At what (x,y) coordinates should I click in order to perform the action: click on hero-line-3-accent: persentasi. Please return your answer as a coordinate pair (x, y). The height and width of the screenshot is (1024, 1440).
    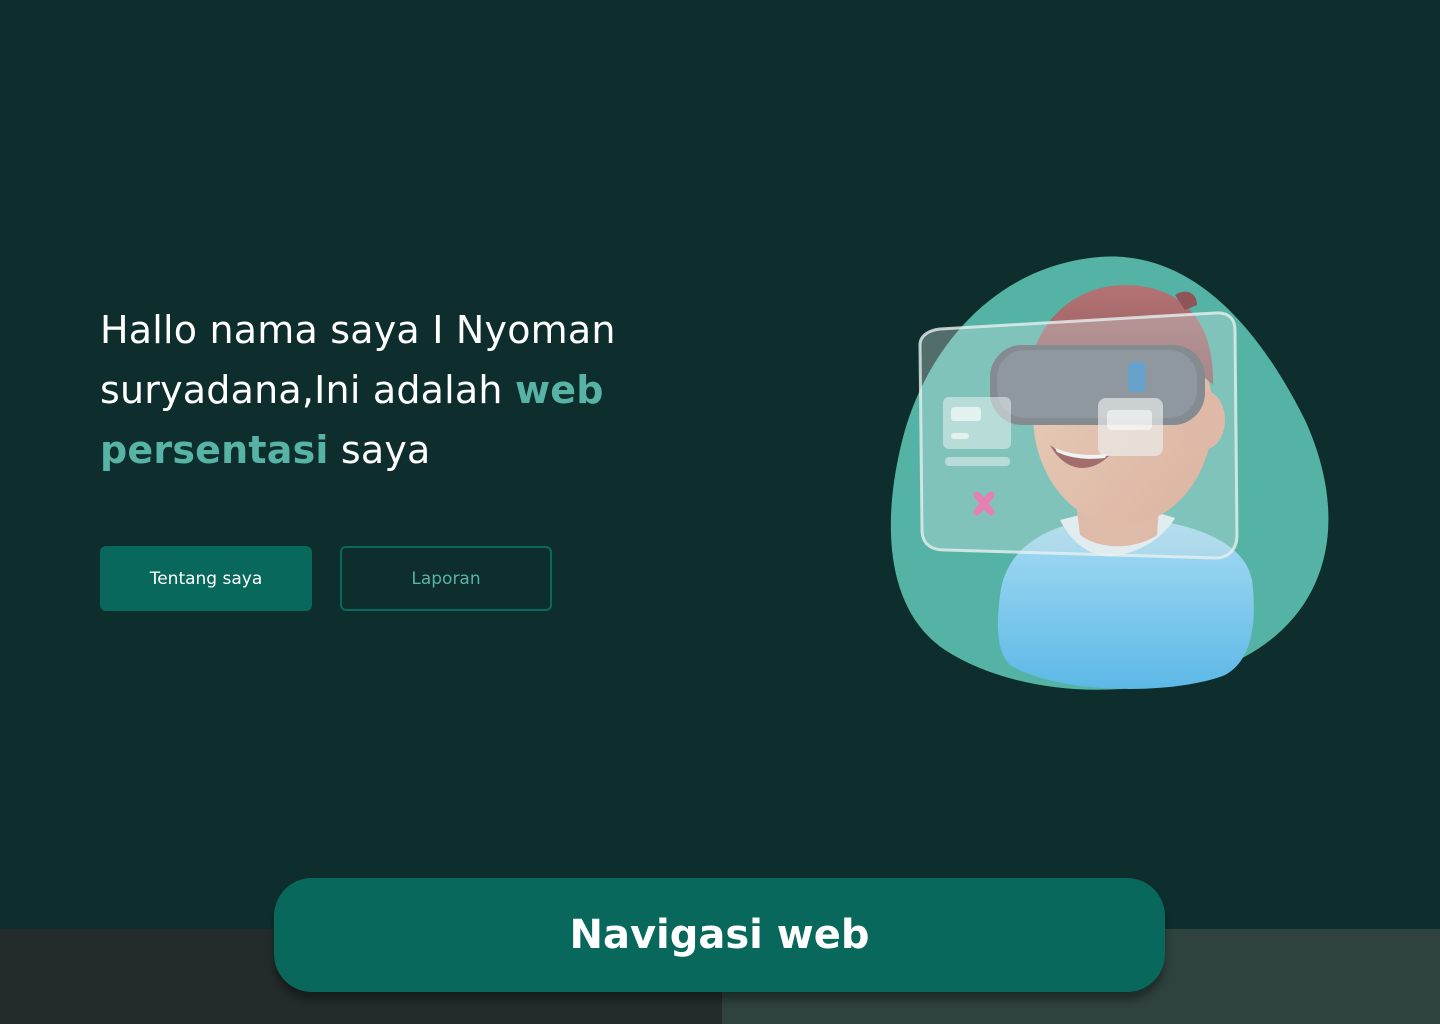
    Looking at the image, I should click on (214, 450).